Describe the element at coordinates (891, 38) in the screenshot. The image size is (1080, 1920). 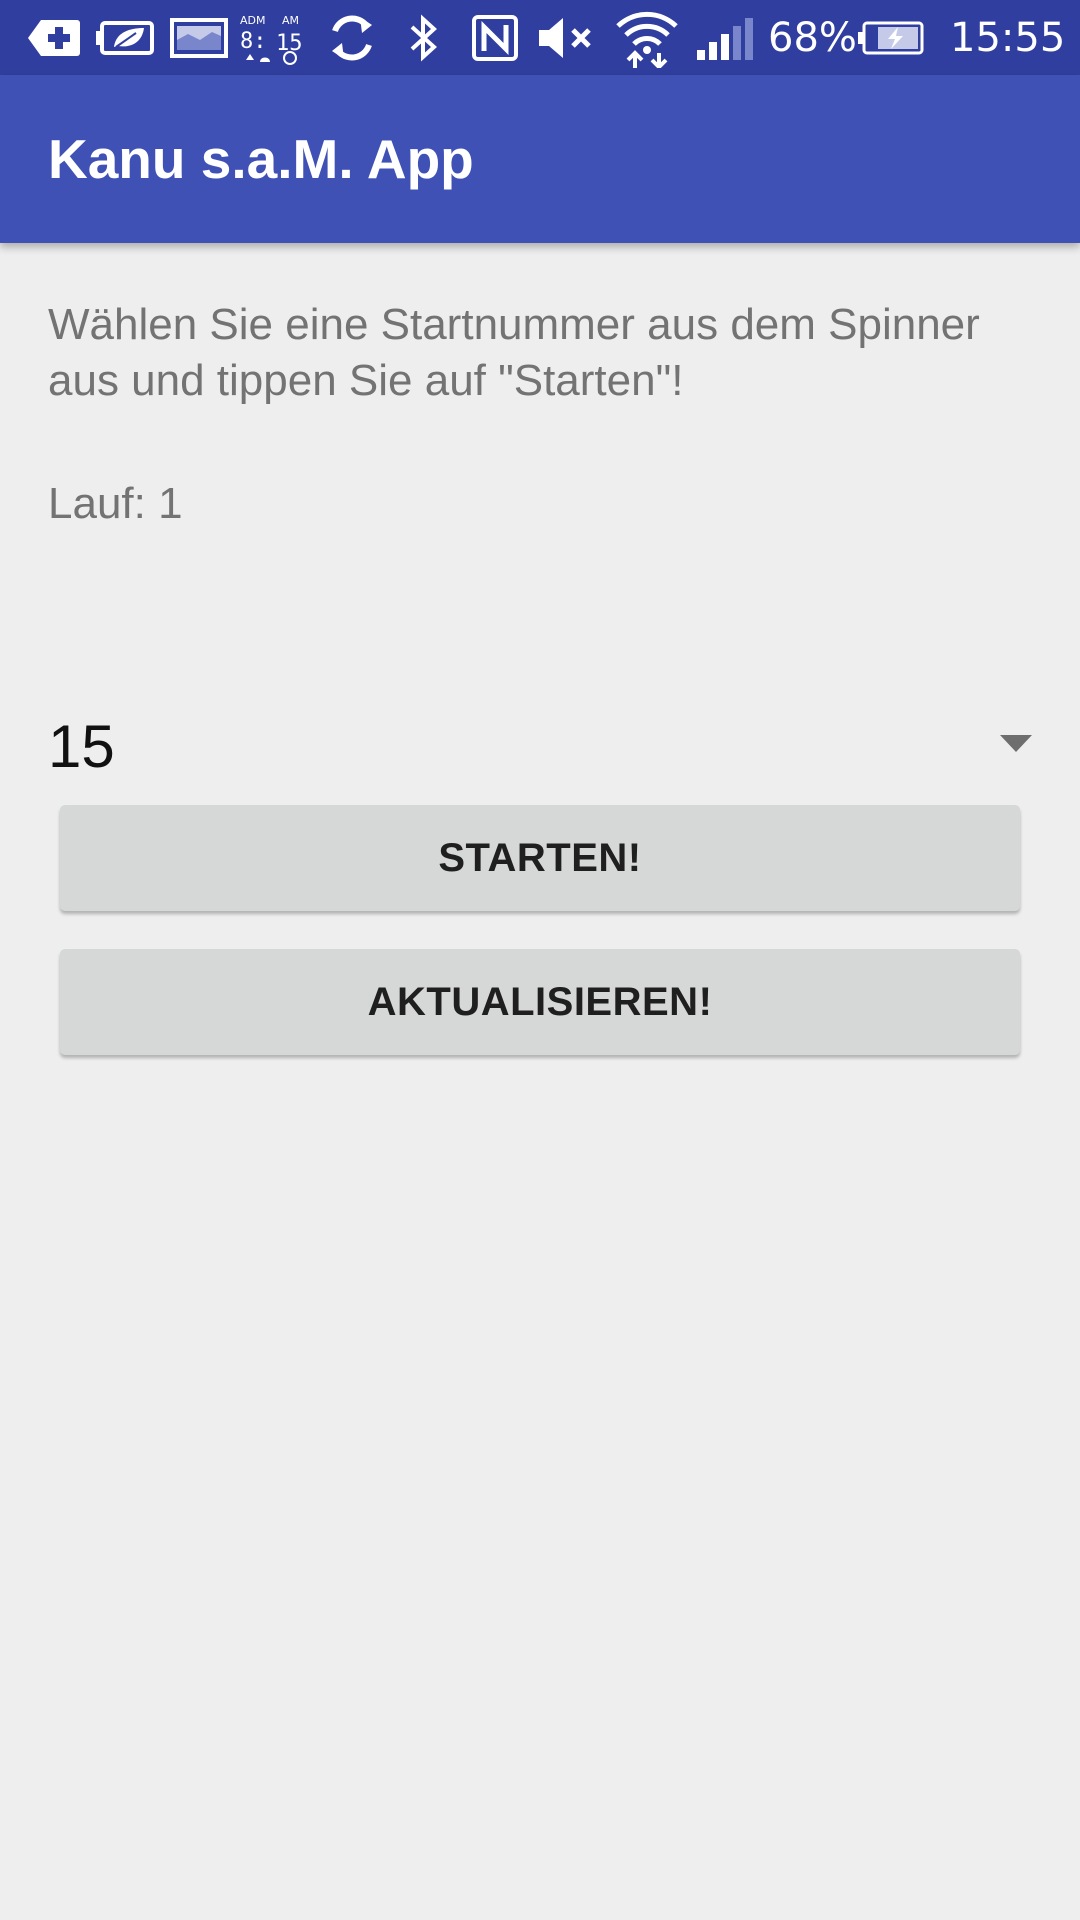
I see `battery-charging-icon` at that location.